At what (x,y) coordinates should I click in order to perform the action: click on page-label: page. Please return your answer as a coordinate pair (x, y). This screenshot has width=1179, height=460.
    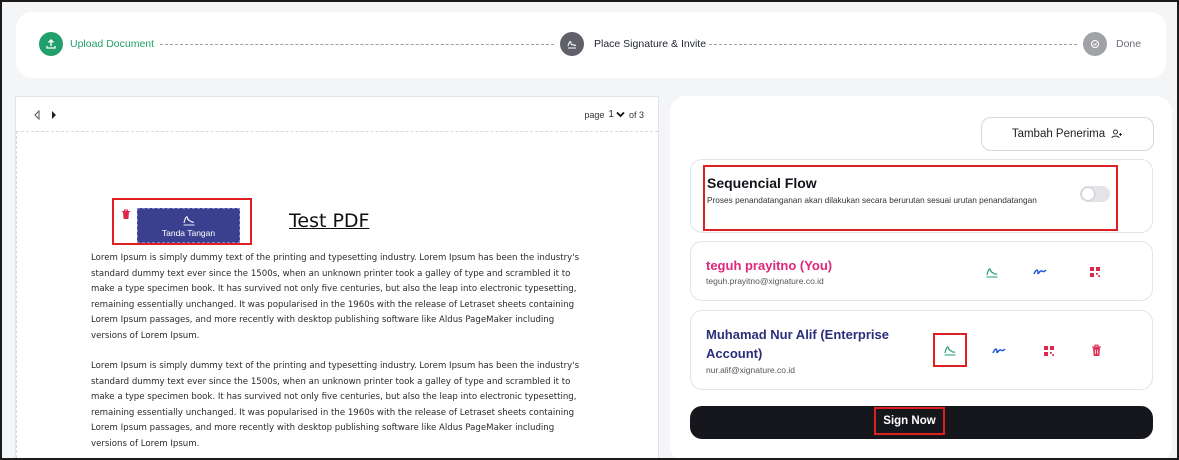
    Looking at the image, I should click on (594, 114).